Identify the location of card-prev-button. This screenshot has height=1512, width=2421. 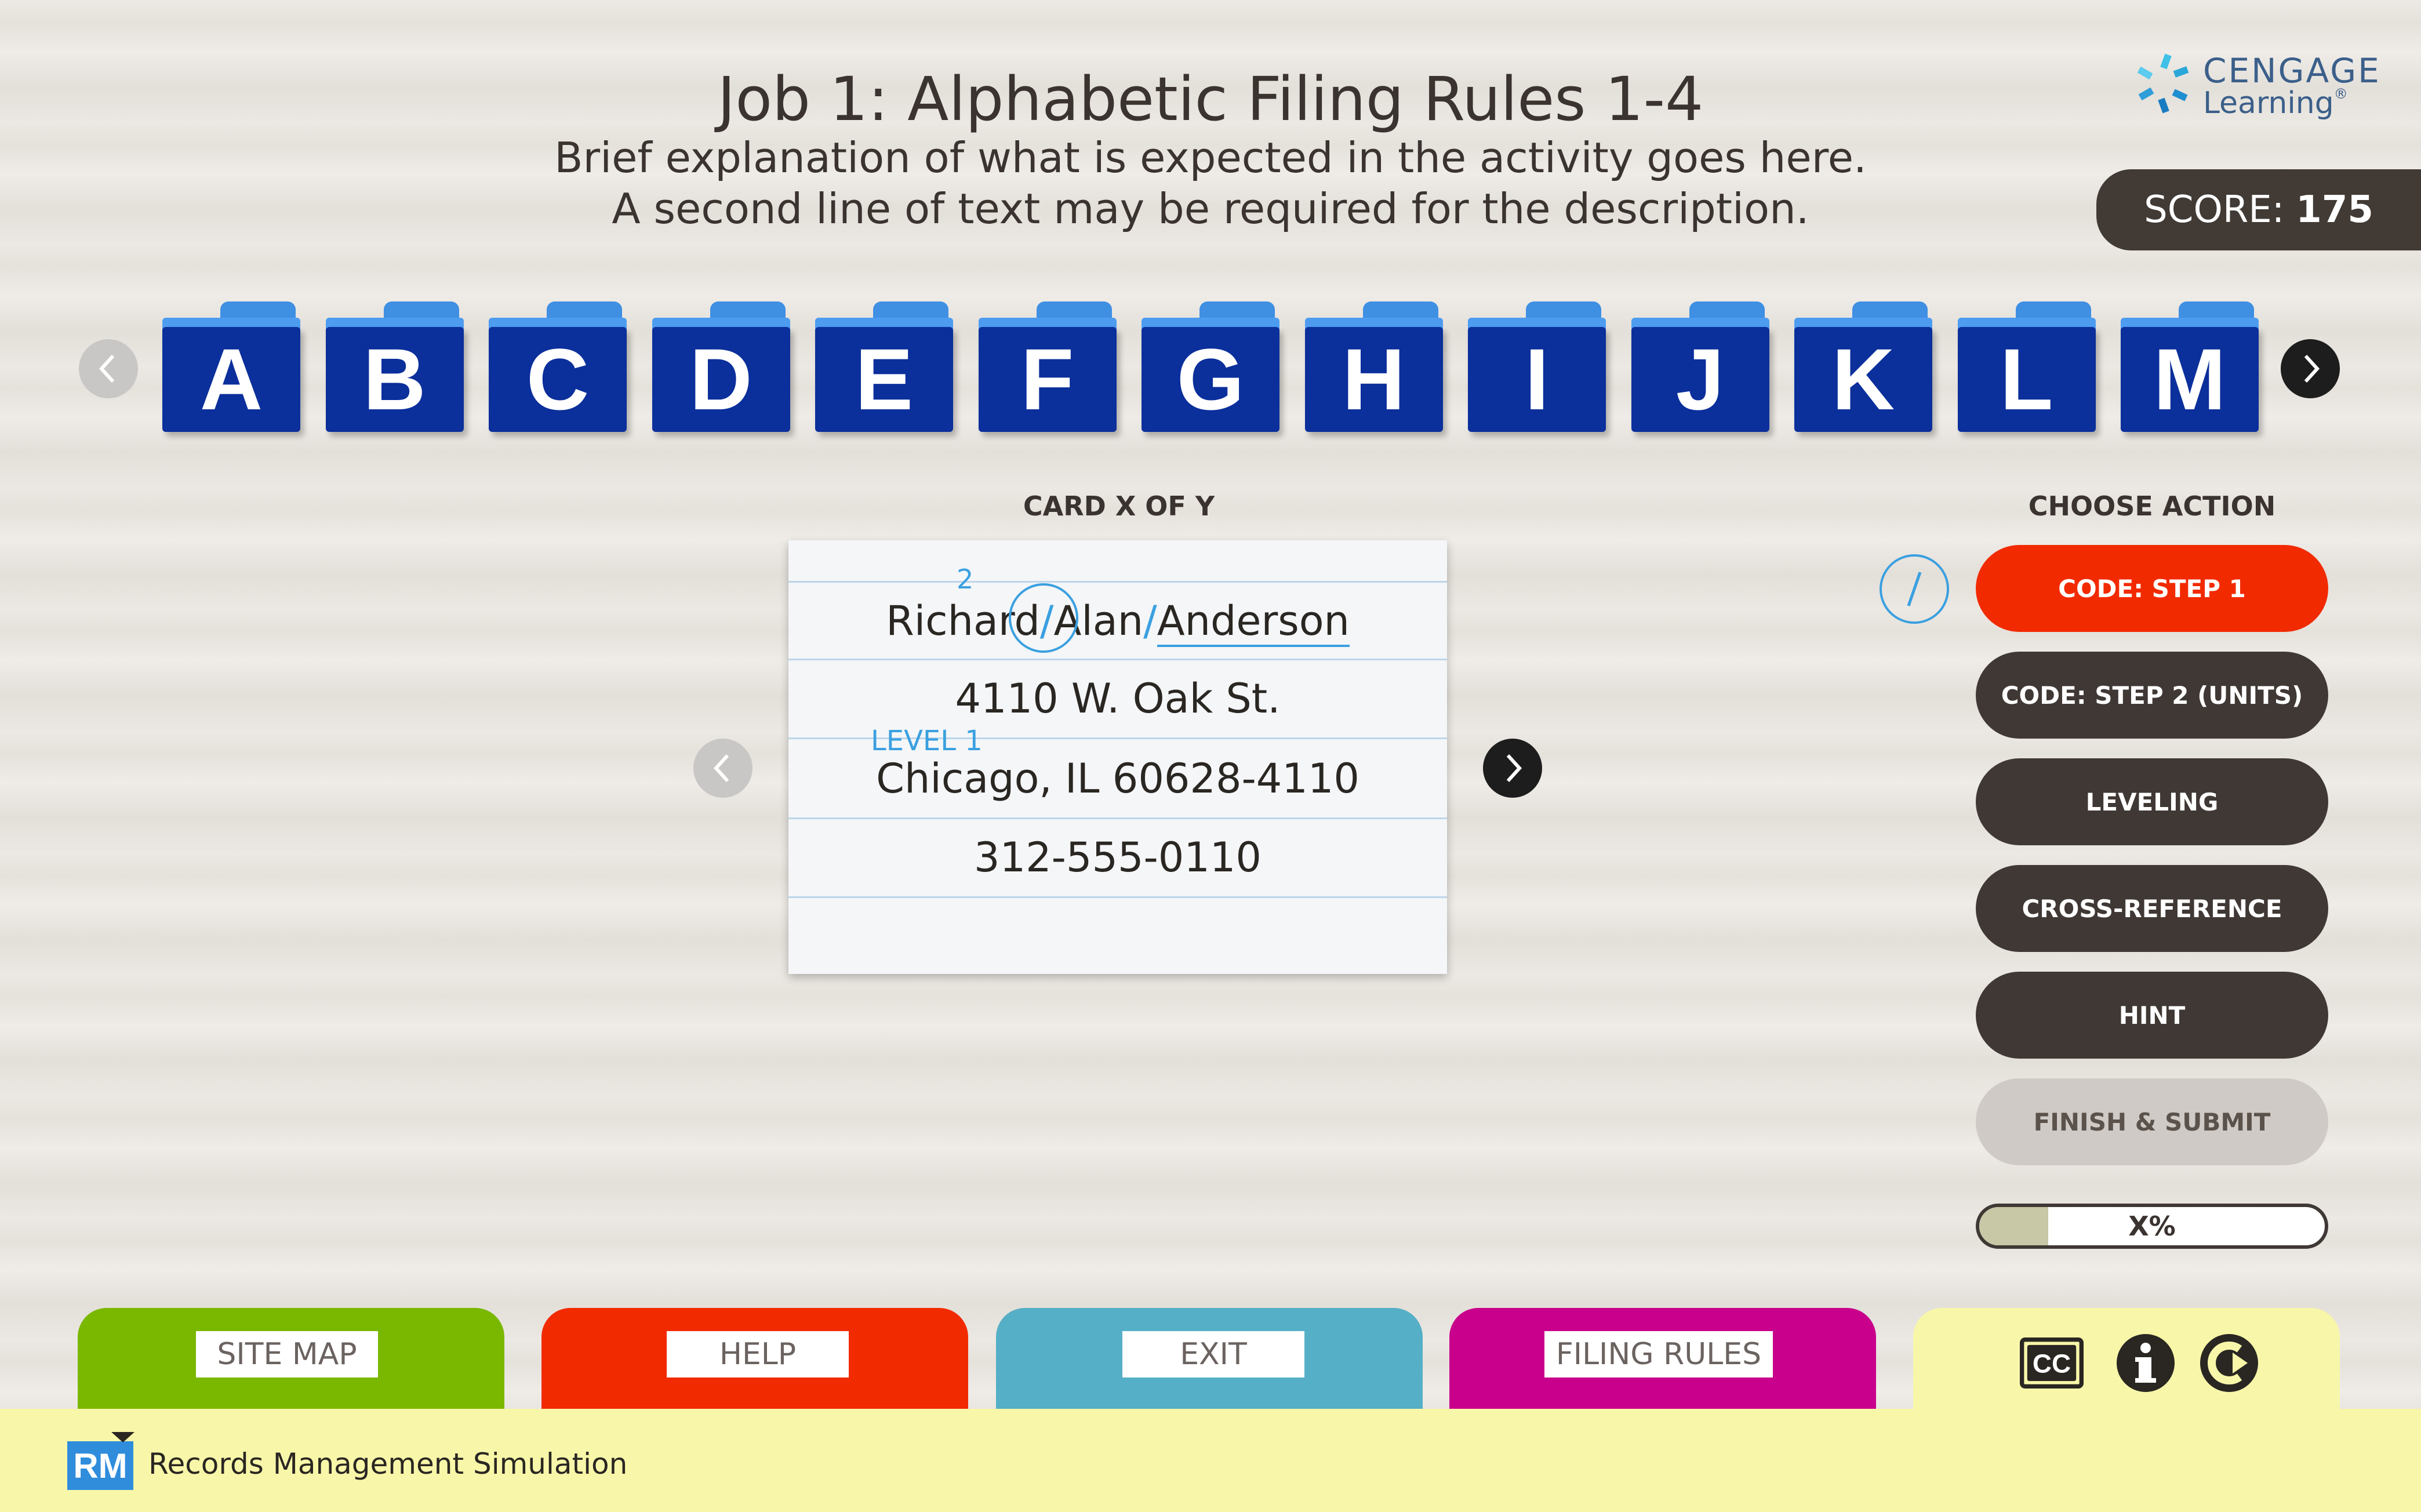
(723, 768).